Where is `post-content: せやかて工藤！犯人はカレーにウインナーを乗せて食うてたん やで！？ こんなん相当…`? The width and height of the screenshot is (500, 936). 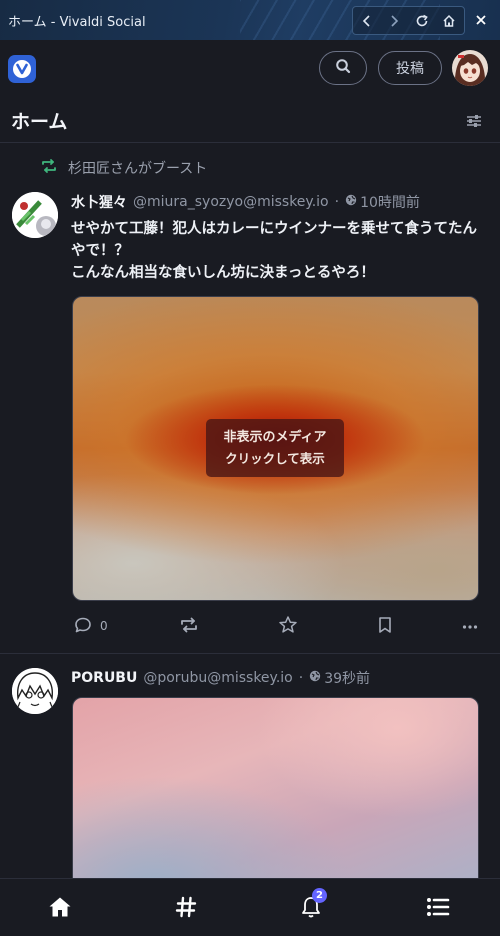
post-content: せやかて工藤！犯人はカレーにウインナーを乗せて食うてたん やで！？ こんなん相当… is located at coordinates (276, 251).